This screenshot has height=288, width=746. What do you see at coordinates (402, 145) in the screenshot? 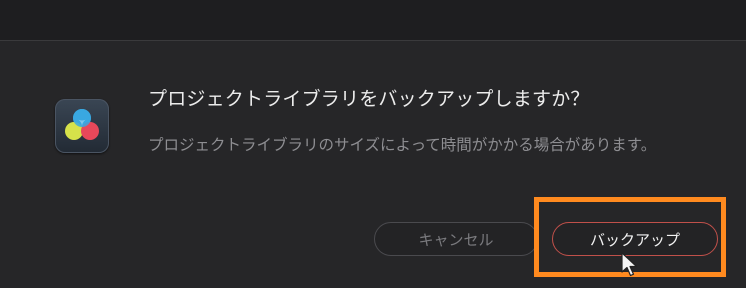
I see `dialog-message: プロジェクトライブラリのサイズによって時間がかかる場合があります。` at bounding box center [402, 145].